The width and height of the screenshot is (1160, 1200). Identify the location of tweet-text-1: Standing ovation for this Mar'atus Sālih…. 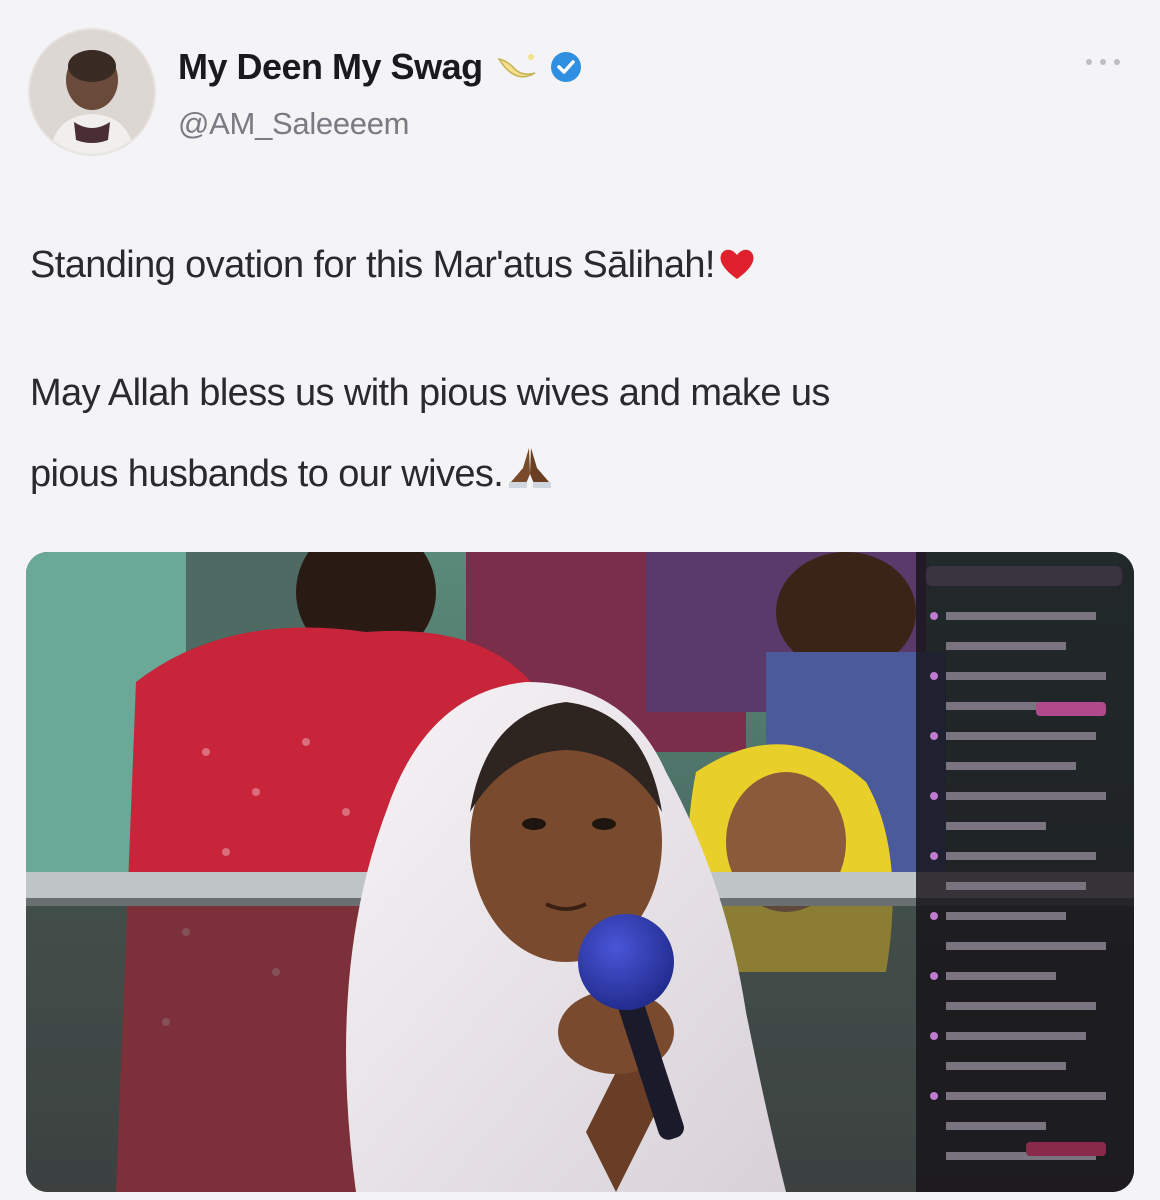
(372, 265).